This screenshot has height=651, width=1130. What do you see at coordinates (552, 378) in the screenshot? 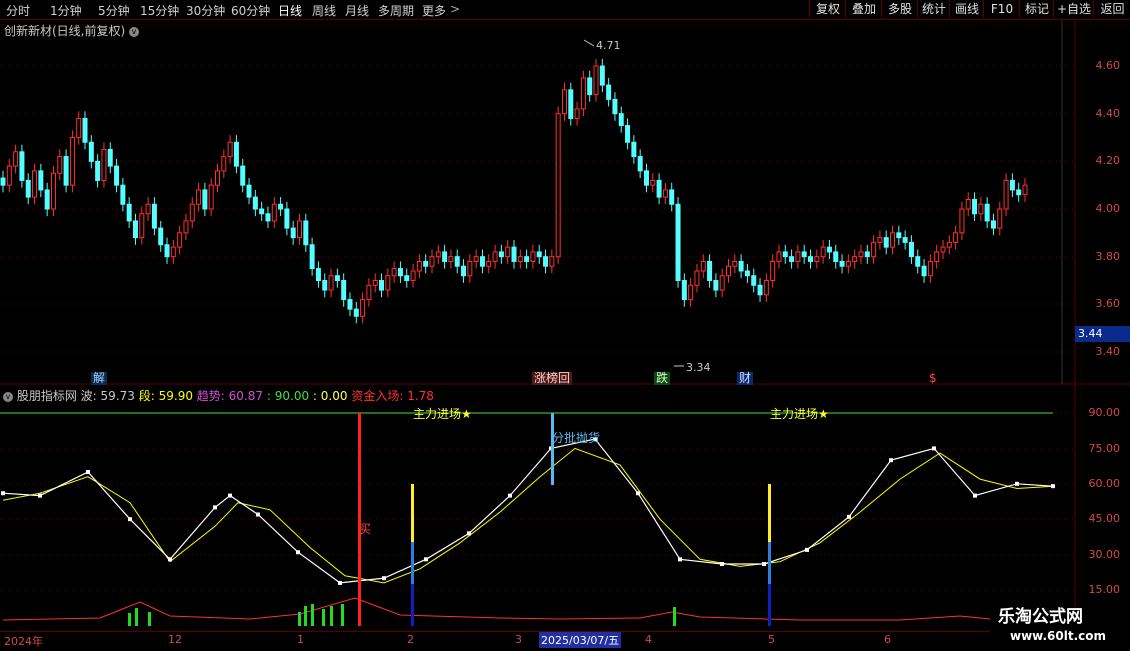
I see `event-tag-zhangbang: 涨榜回` at bounding box center [552, 378].